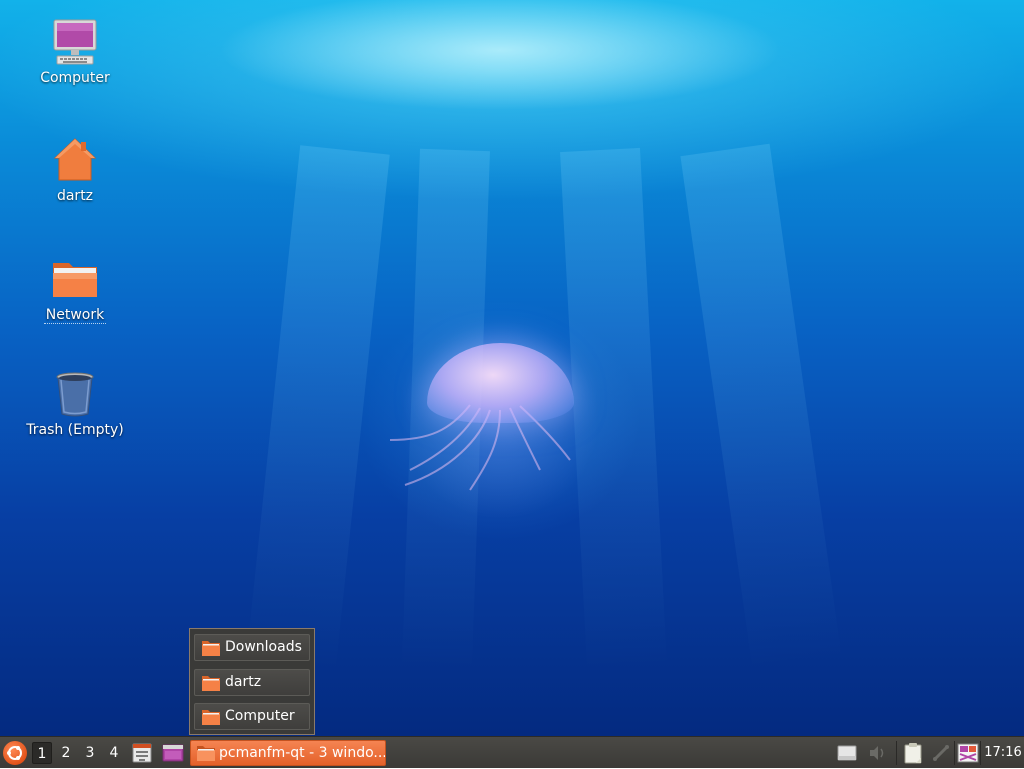 The width and height of the screenshot is (1024, 769). What do you see at coordinates (75, 196) in the screenshot?
I see `desktop-icon-label: dartz` at bounding box center [75, 196].